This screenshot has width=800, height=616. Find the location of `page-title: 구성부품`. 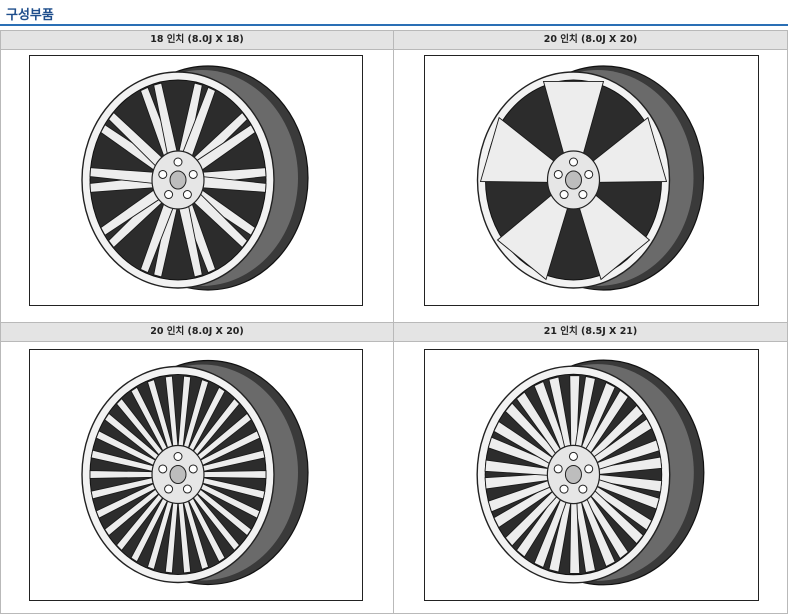

page-title: 구성부품 is located at coordinates (30, 15).